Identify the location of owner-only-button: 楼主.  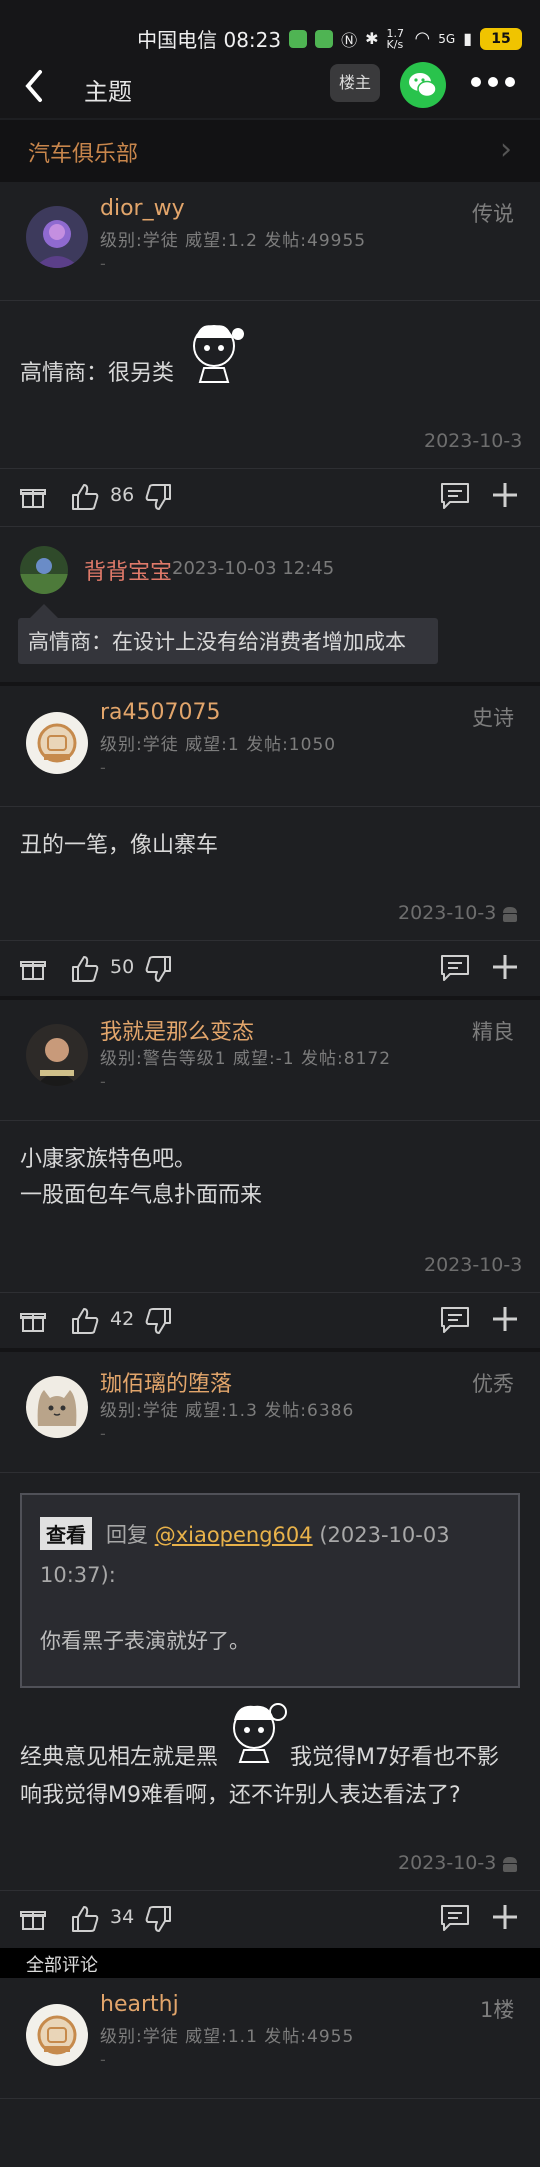
(355, 83).